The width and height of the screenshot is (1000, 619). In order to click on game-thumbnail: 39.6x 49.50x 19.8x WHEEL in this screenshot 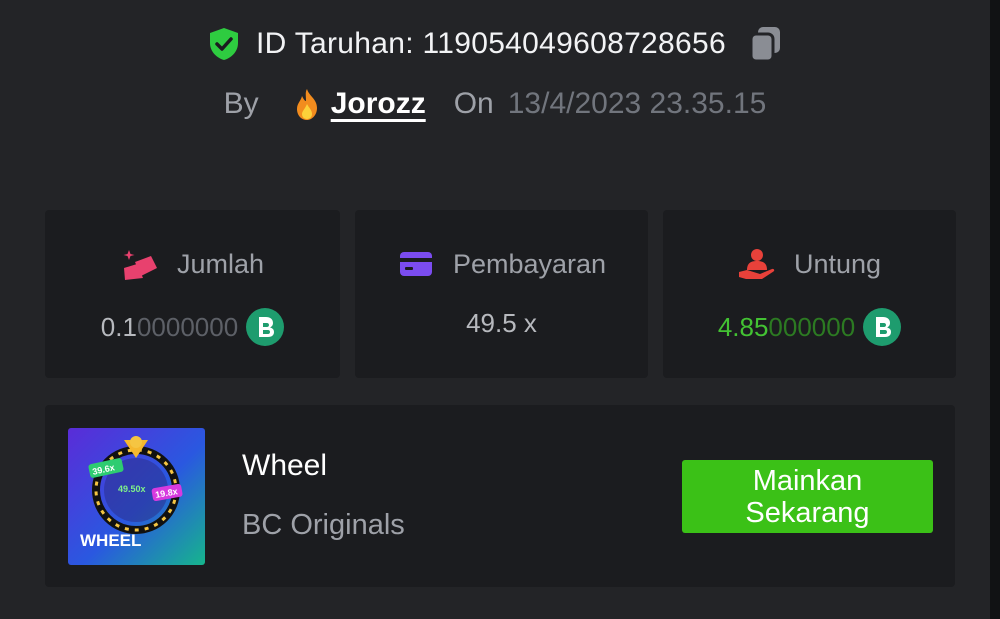, I will do `click(136, 496)`.